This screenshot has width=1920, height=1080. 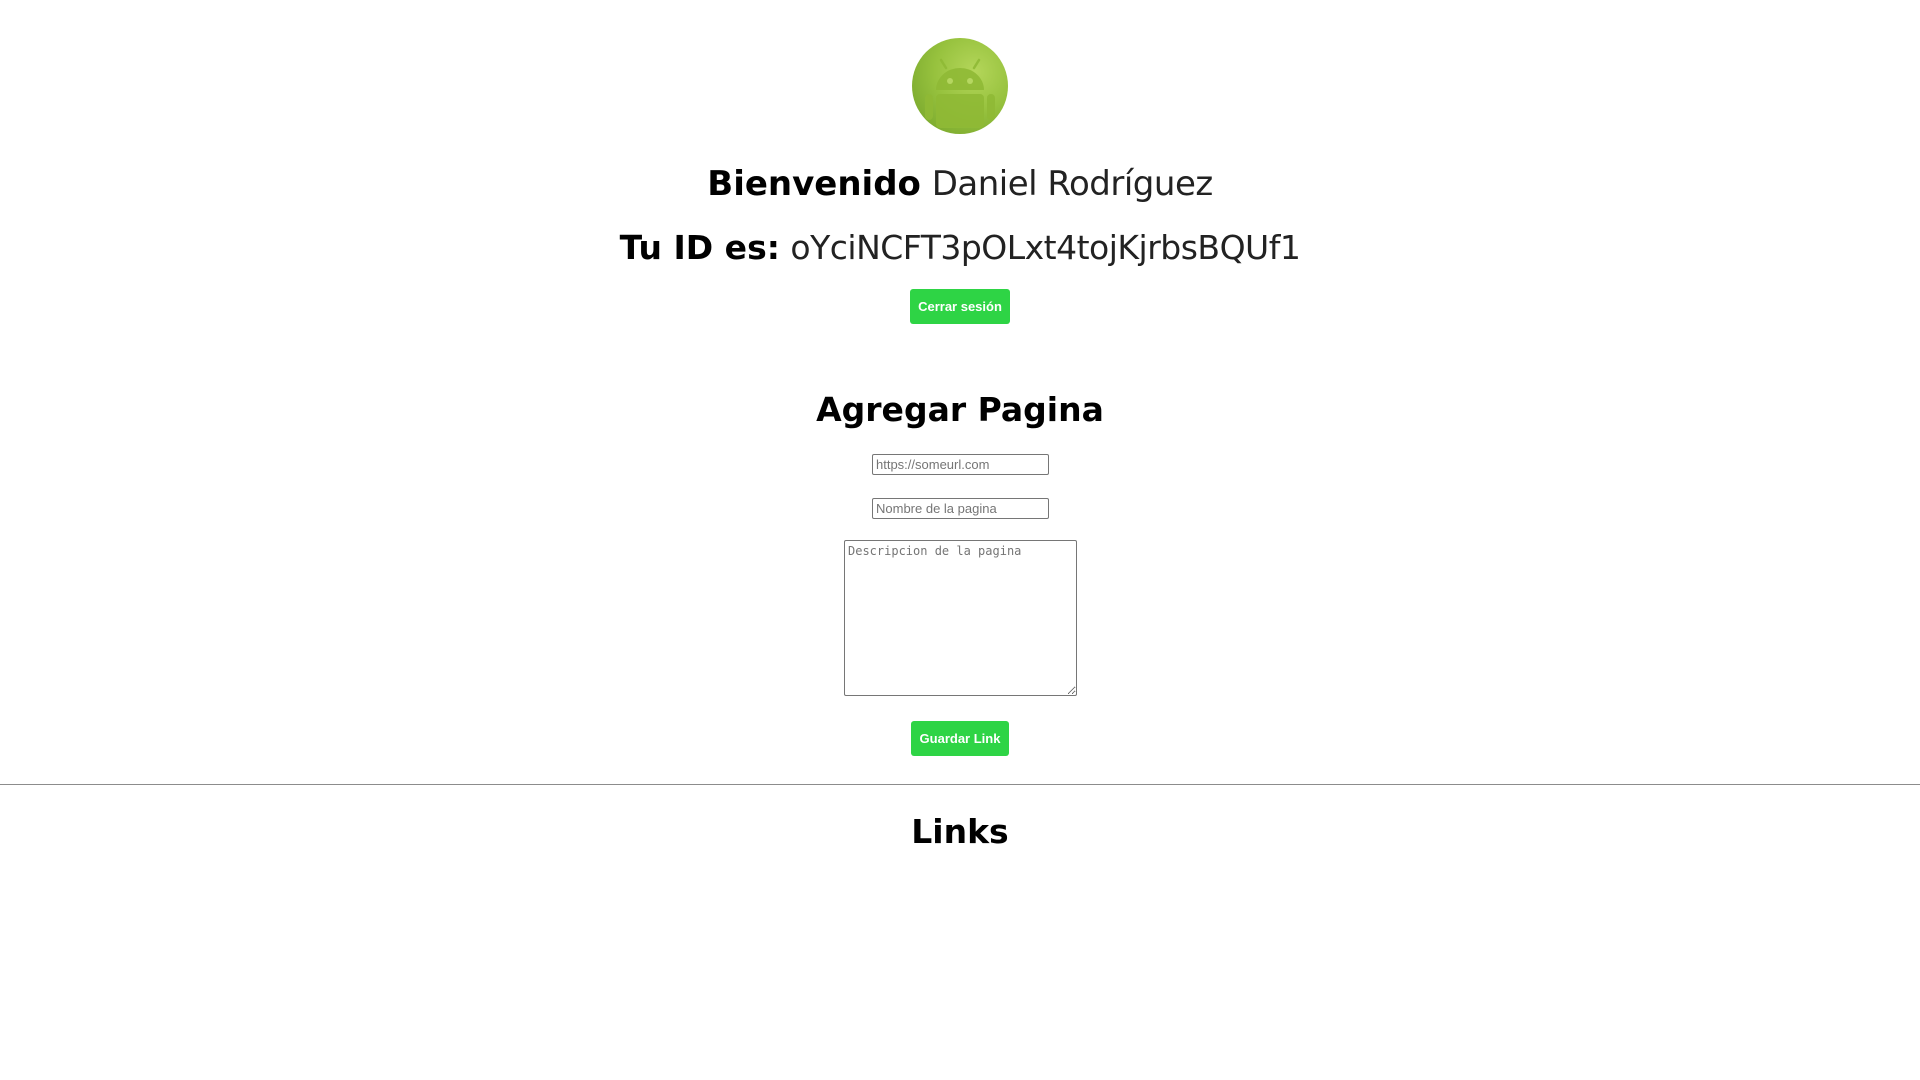 What do you see at coordinates (814, 184) in the screenshot?
I see `welcome-label: Bienvenido` at bounding box center [814, 184].